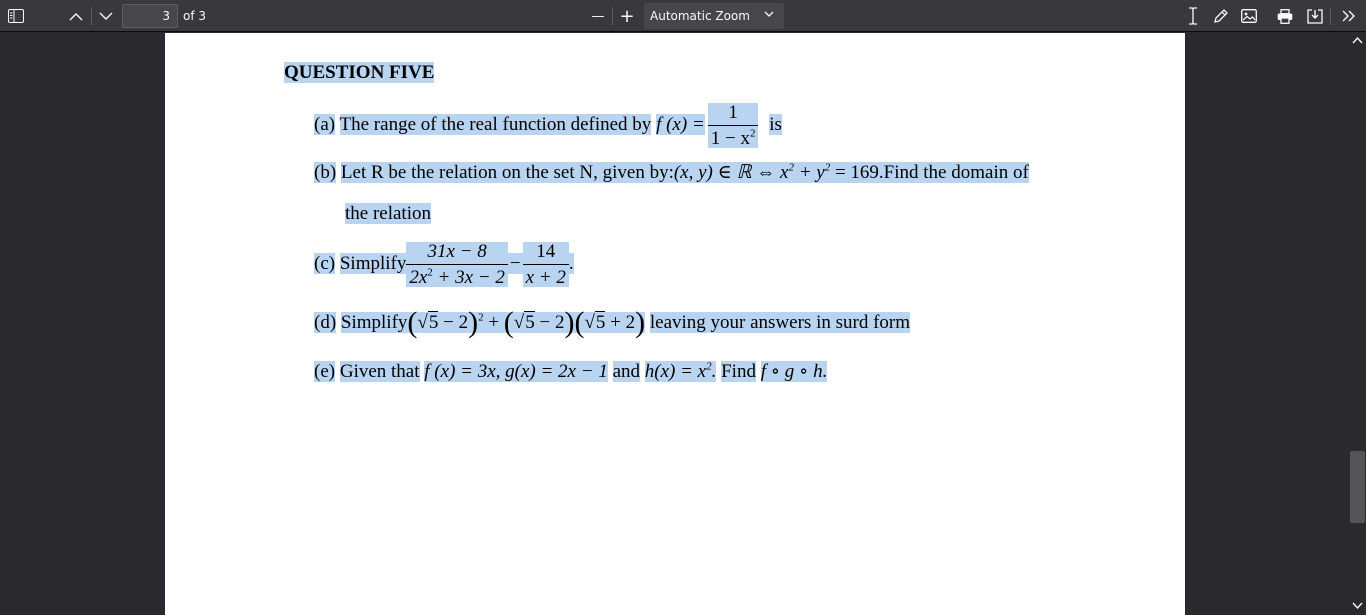 This screenshot has width=1366, height=615. I want to click on text-tool-button, so click(1193, 16).